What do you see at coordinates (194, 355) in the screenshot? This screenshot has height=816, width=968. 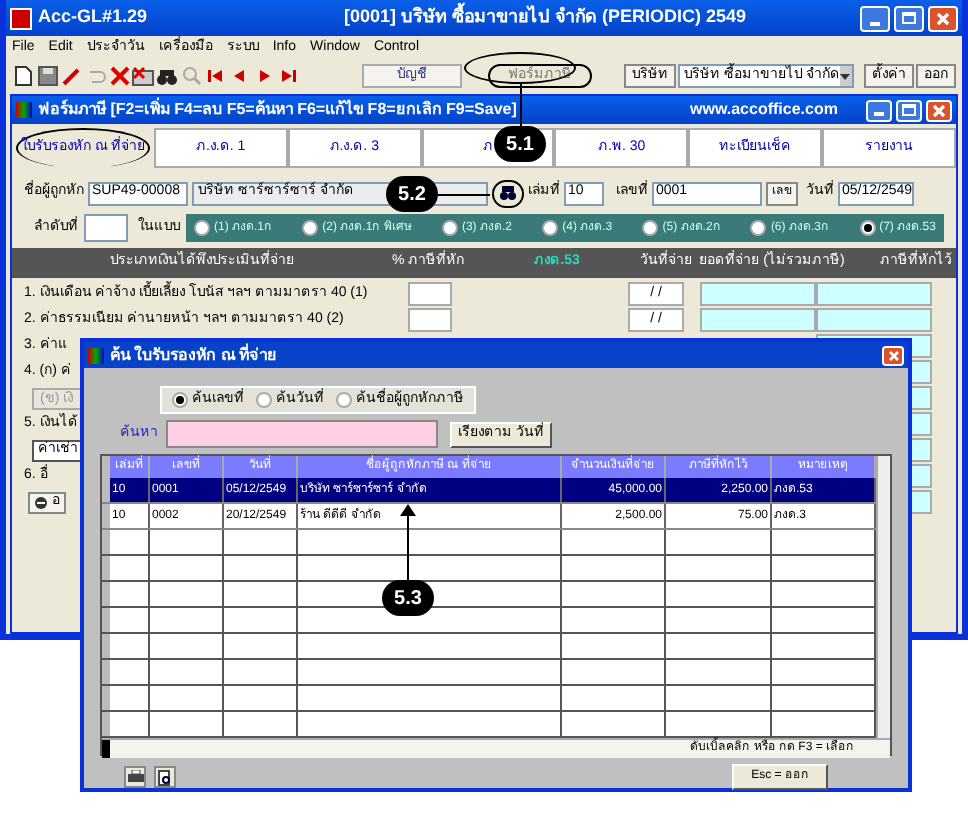 I see `dialog-title: ค้น ใบรับรองหัก ณ ที่จ่าย` at bounding box center [194, 355].